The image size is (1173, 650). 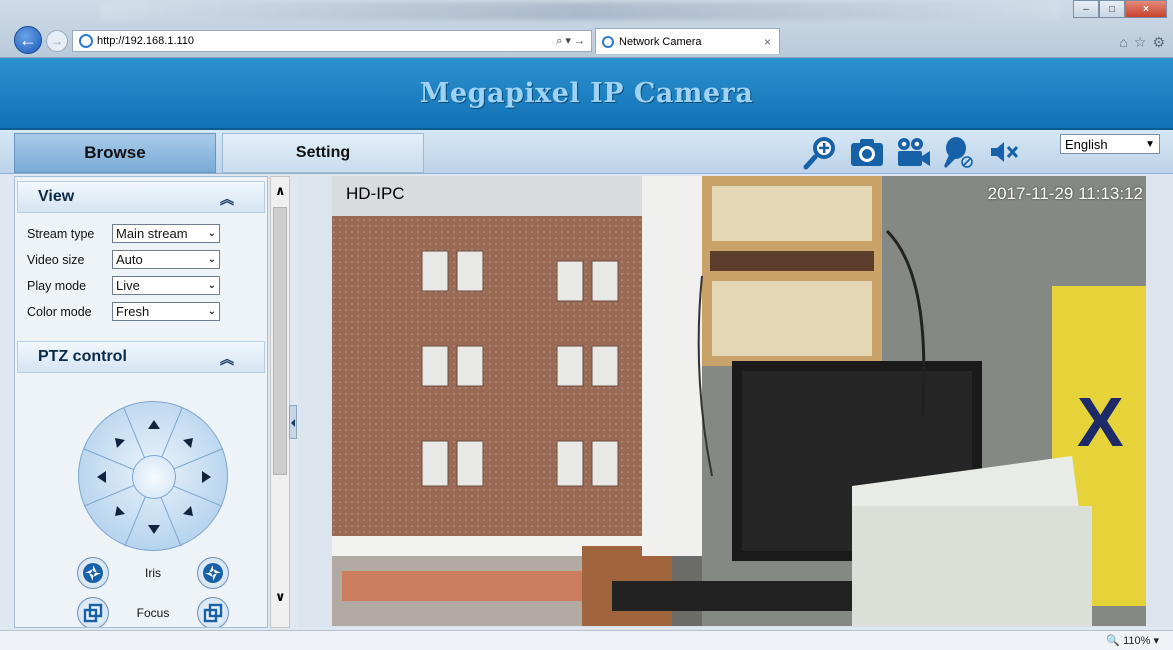 What do you see at coordinates (767, 42) in the screenshot?
I see `tab-close-icon: ×` at bounding box center [767, 42].